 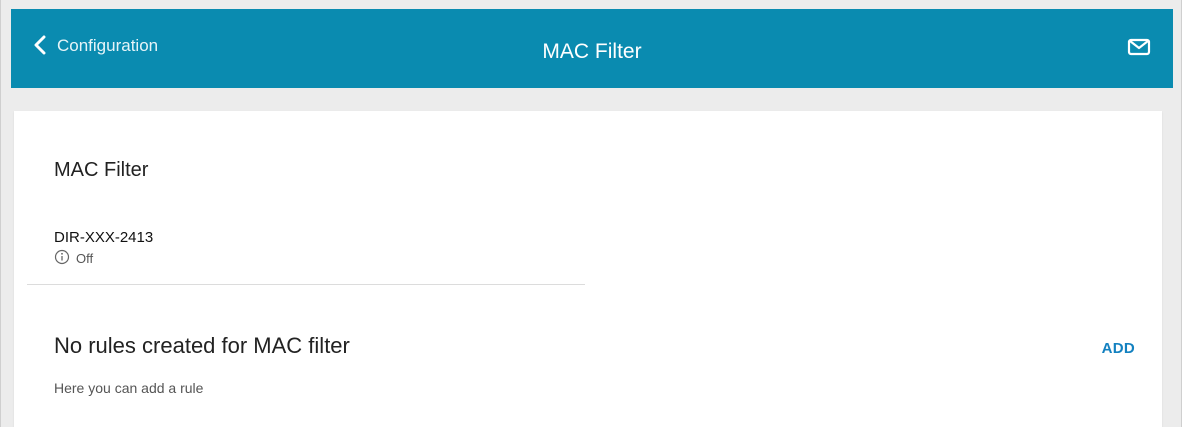 I want to click on page-title: MAC Filter, so click(x=592, y=51).